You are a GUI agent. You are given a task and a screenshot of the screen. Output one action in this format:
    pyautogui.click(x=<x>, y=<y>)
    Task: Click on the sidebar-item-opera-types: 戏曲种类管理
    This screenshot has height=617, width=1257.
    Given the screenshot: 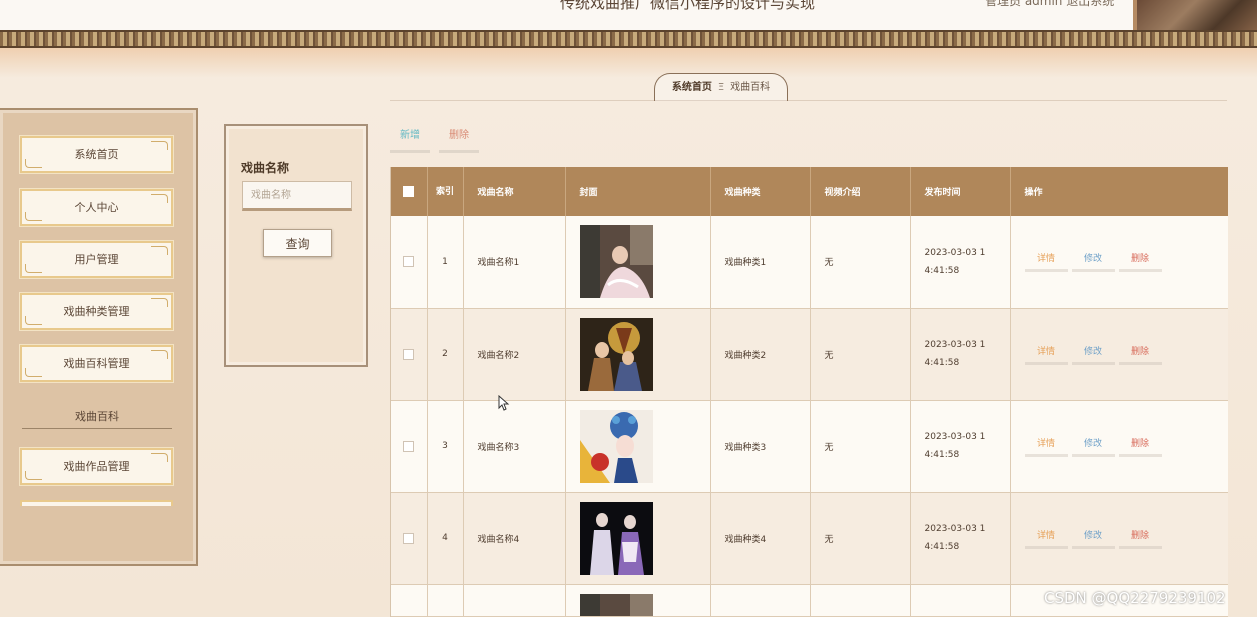 What is the action you would take?
    pyautogui.click(x=96, y=311)
    